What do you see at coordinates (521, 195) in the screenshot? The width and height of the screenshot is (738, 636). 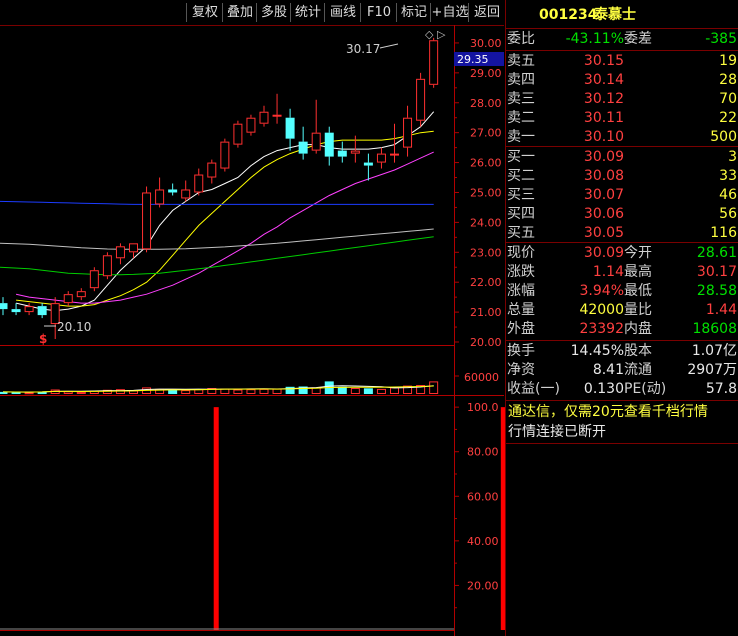 I see `buy-level-label: 买三` at bounding box center [521, 195].